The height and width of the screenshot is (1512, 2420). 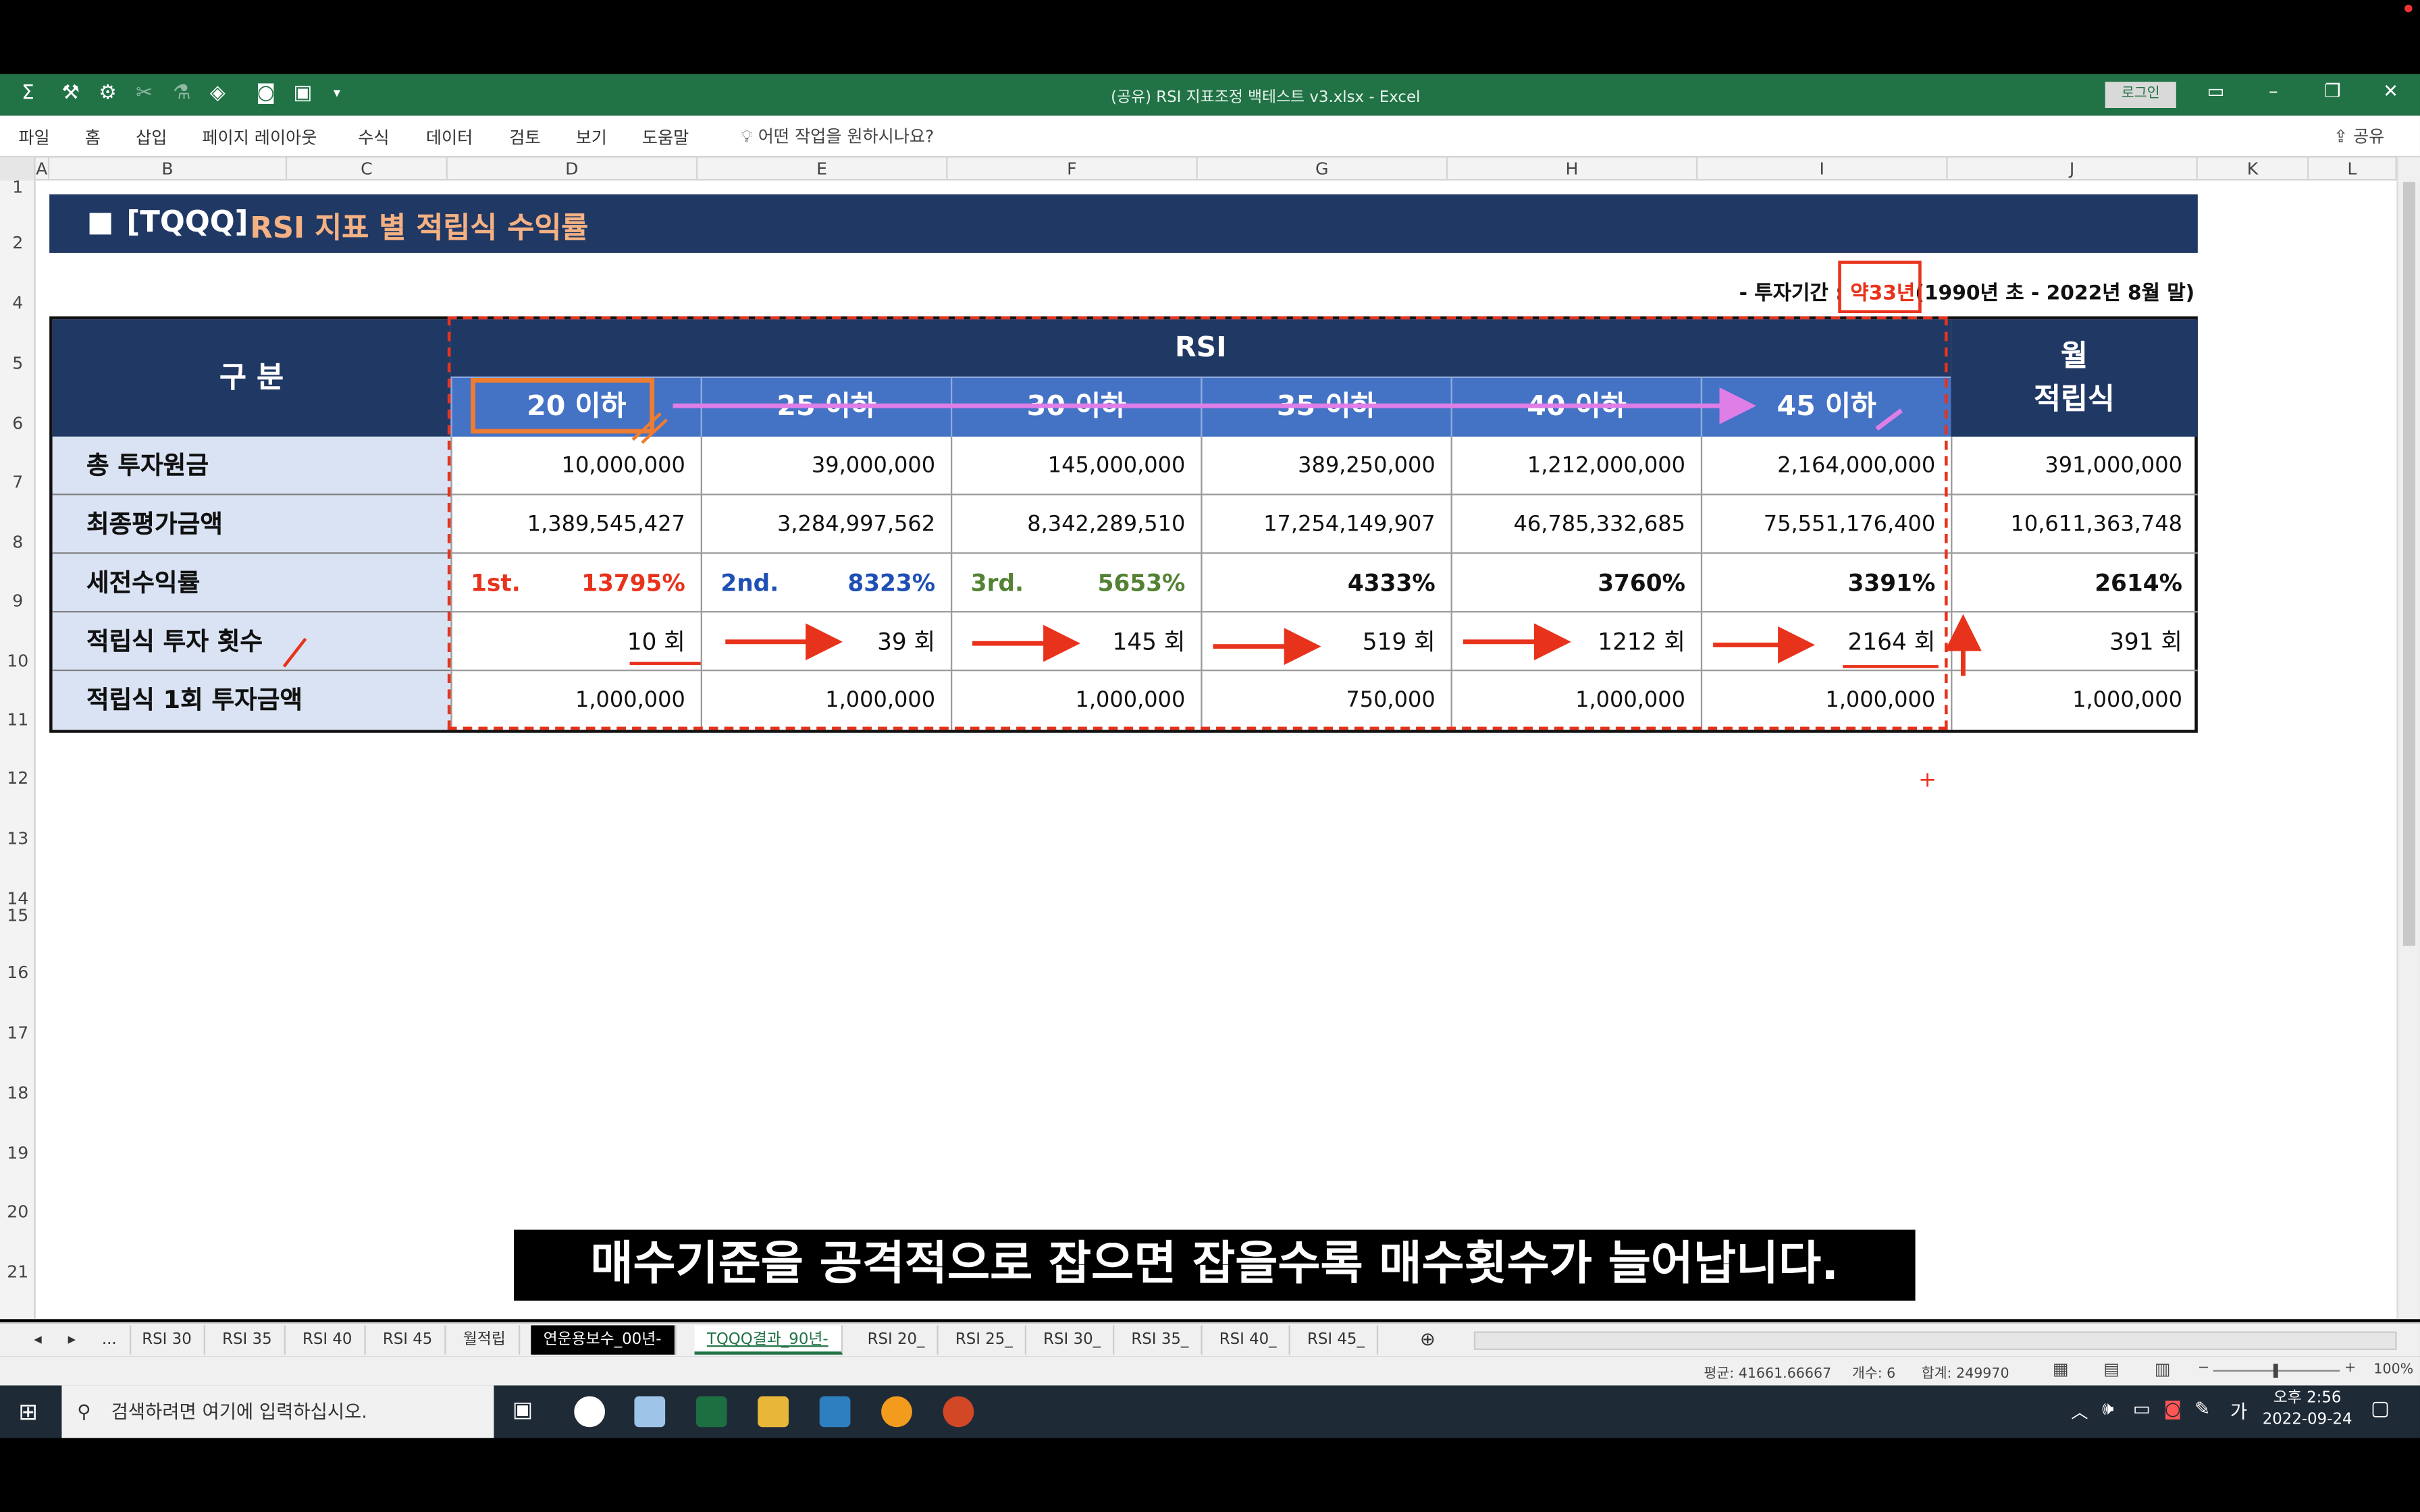 What do you see at coordinates (2061, 1369) in the screenshot?
I see `normal-view-icon: ▦` at bounding box center [2061, 1369].